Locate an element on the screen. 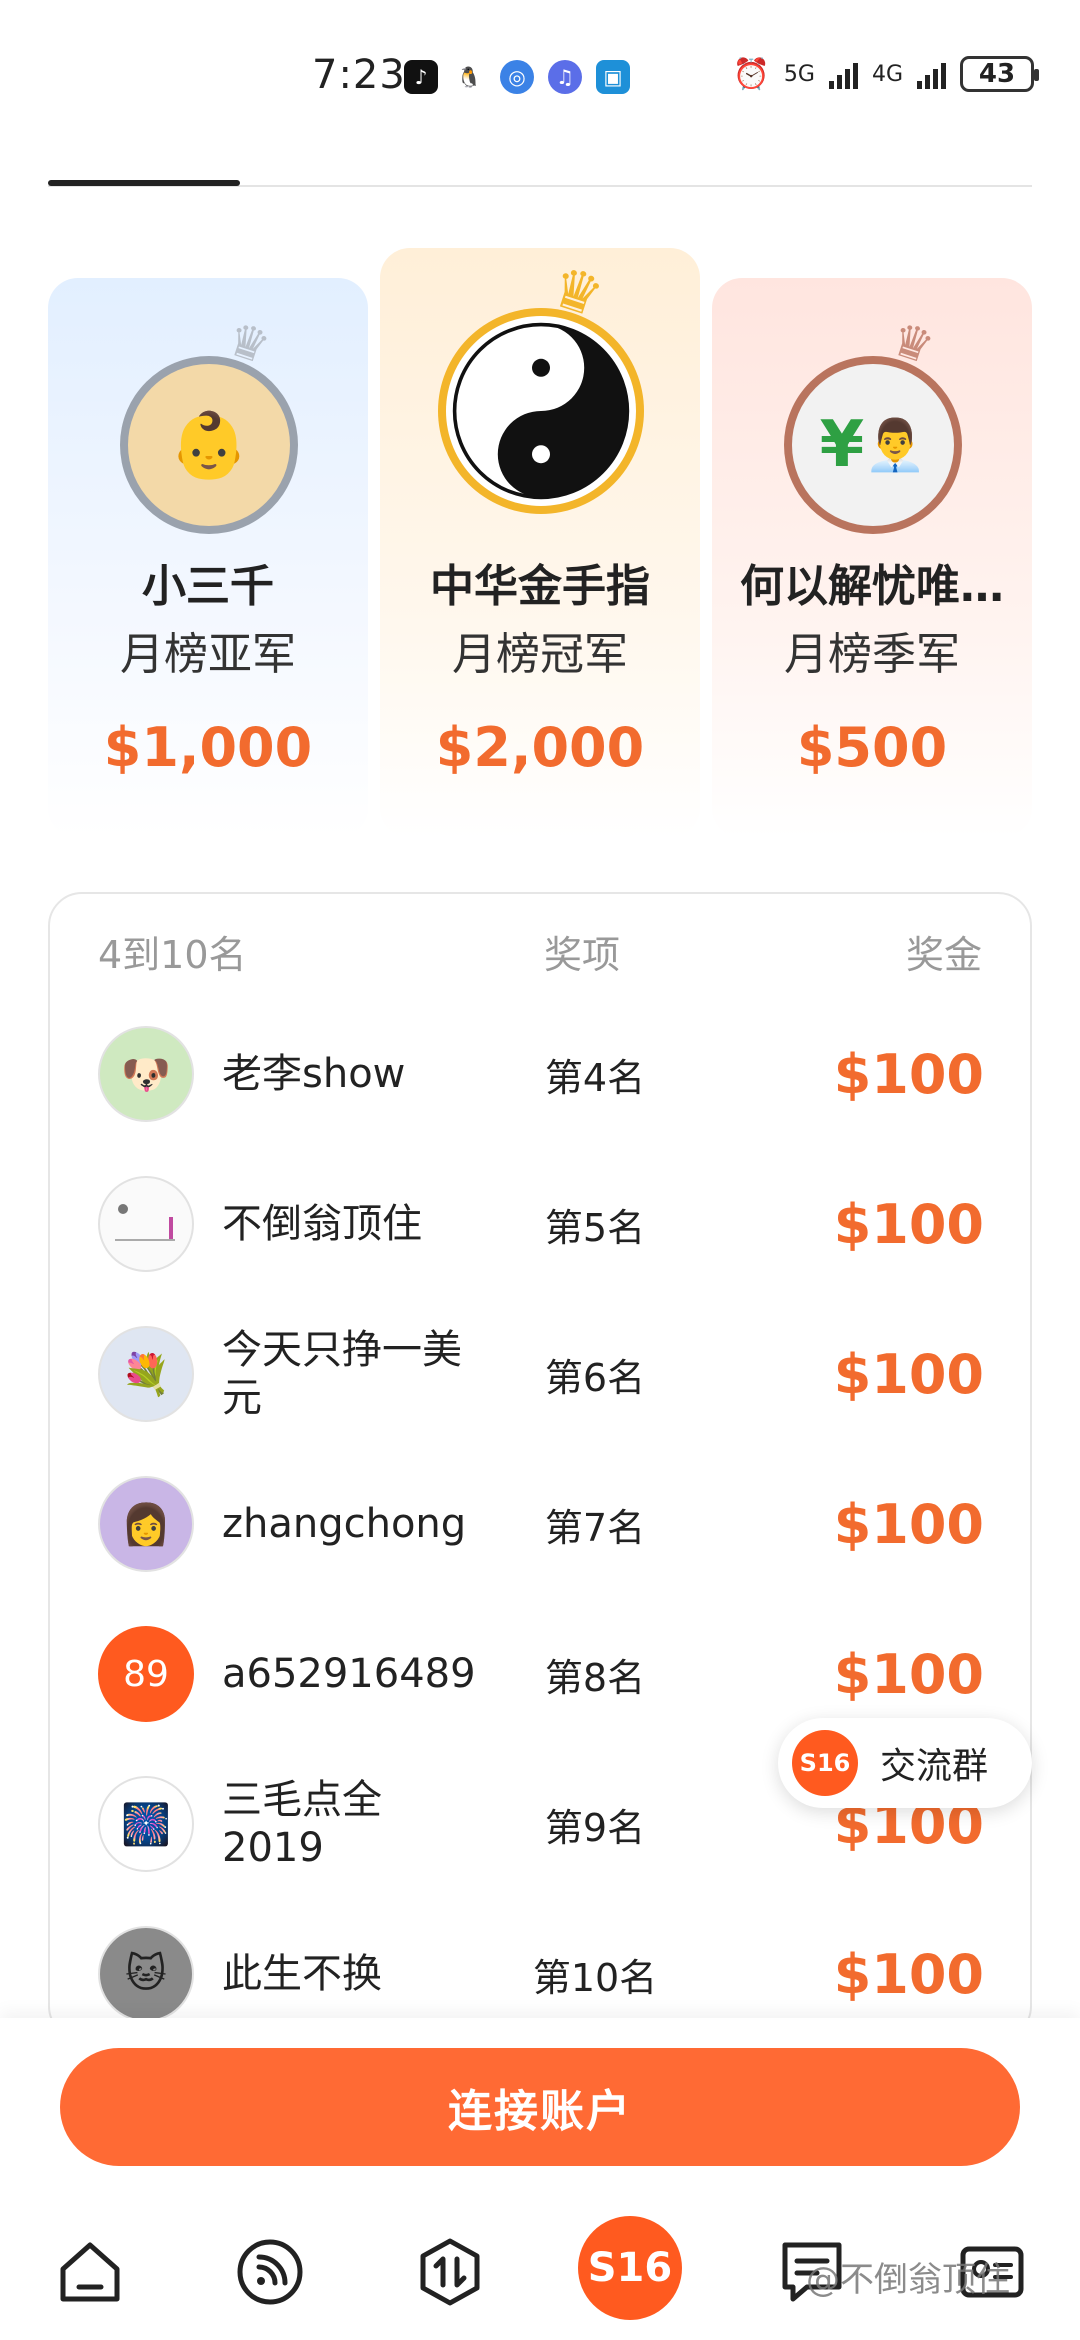 This screenshot has height=2340, width=1080. cta-area: 连接账户 is located at coordinates (540, 2109).